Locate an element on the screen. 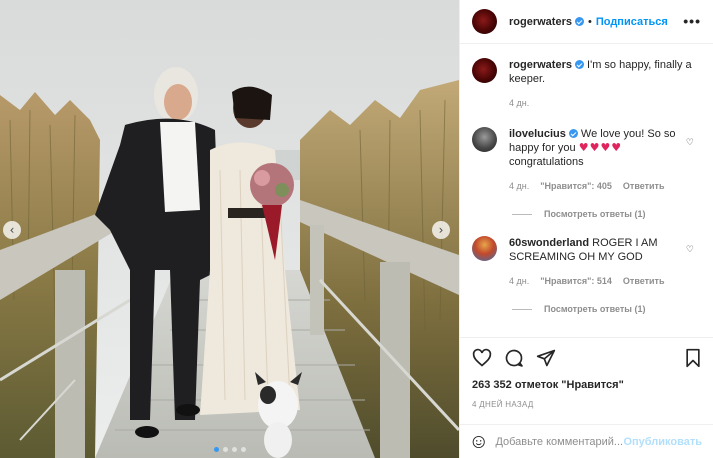 The height and width of the screenshot is (458, 713). chevron-right-icon: › is located at coordinates (441, 230).